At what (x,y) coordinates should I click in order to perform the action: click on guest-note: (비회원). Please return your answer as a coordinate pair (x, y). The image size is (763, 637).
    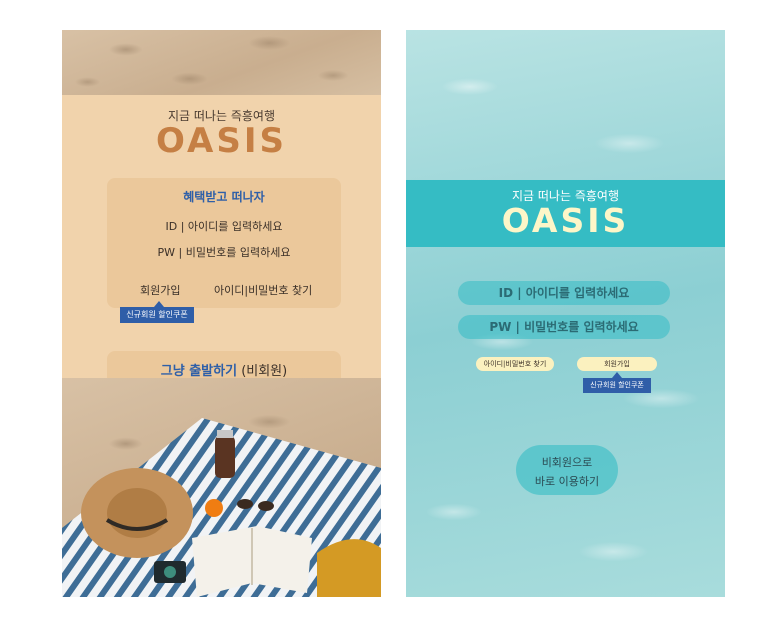
    Looking at the image, I should click on (262, 371).